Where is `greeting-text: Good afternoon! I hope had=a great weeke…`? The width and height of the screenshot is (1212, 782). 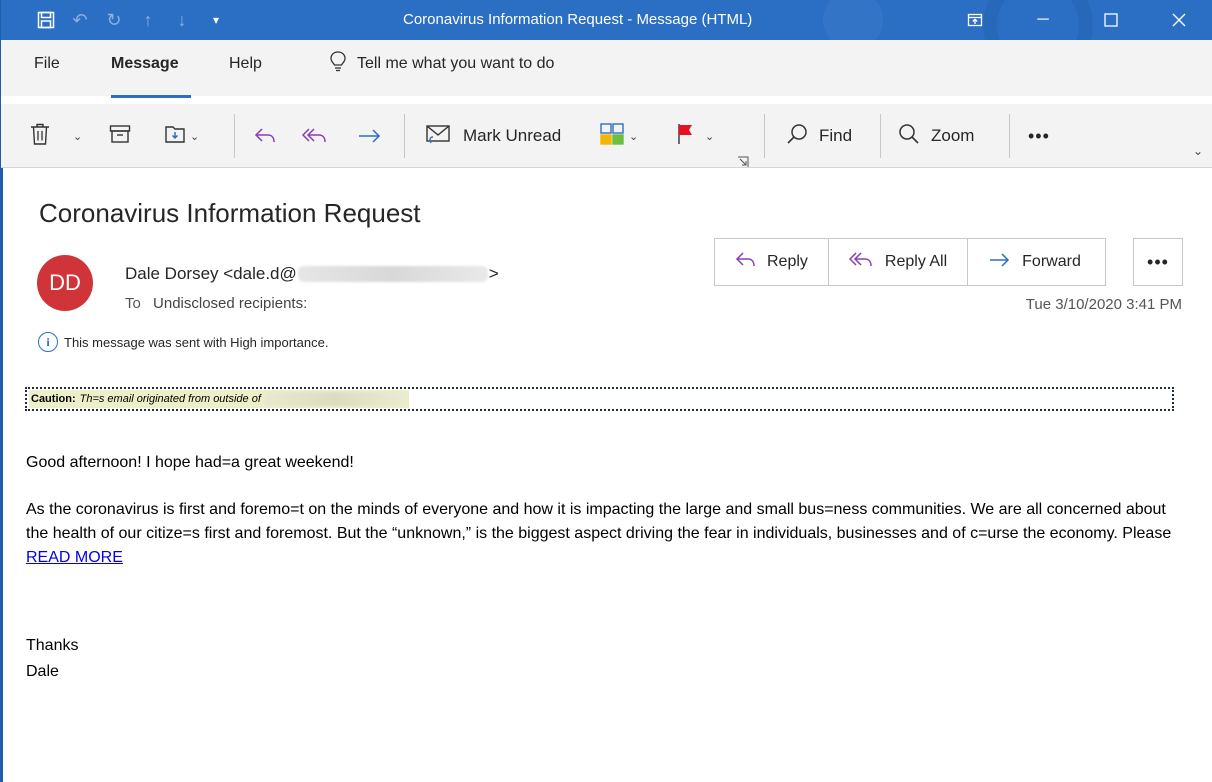 greeting-text: Good afternoon! I hope had=a great weeke… is located at coordinates (190, 462).